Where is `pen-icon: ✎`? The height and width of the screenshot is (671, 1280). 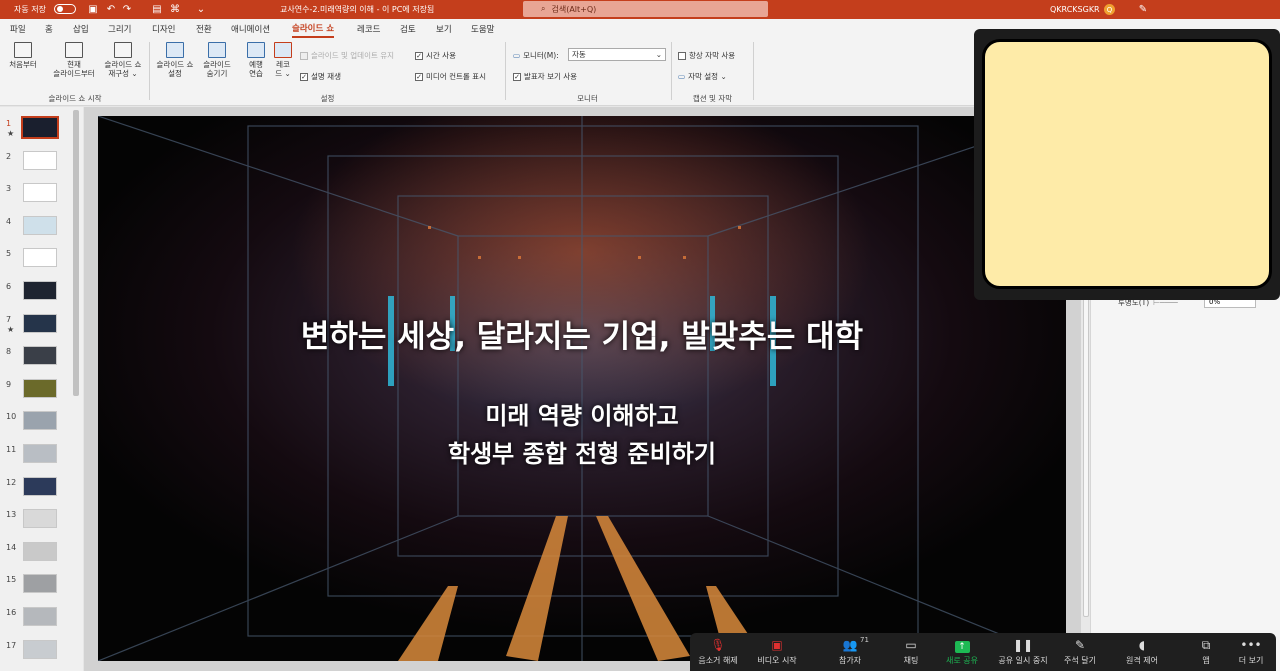 pen-icon: ✎ is located at coordinates (1143, 9).